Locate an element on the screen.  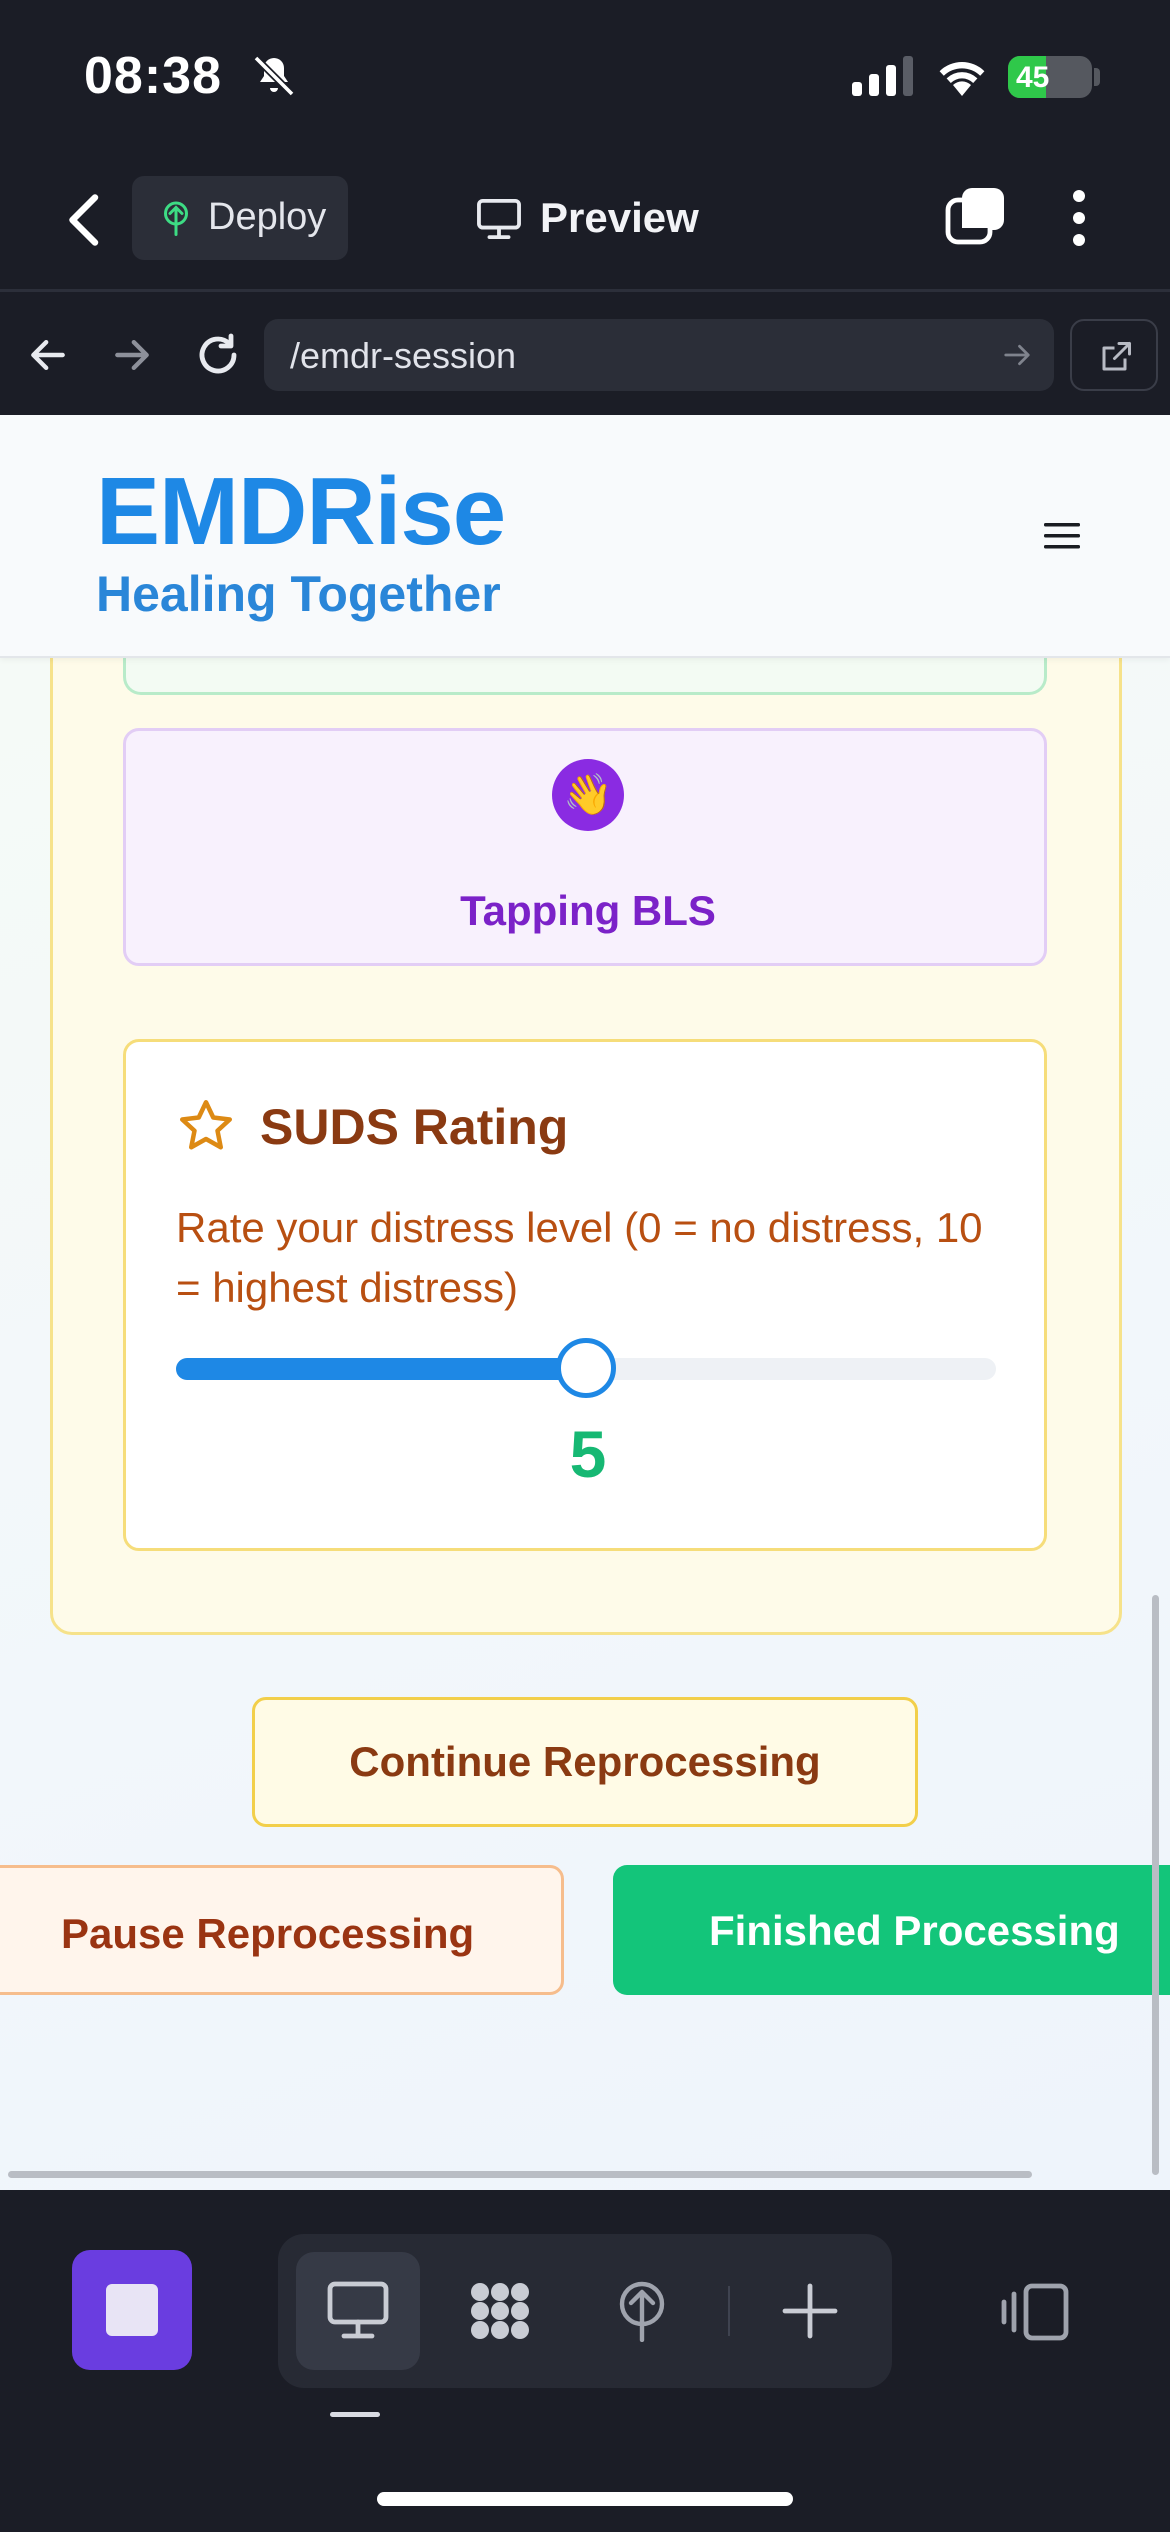
hand-wave-icon: 👋 is located at coordinates (588, 795).